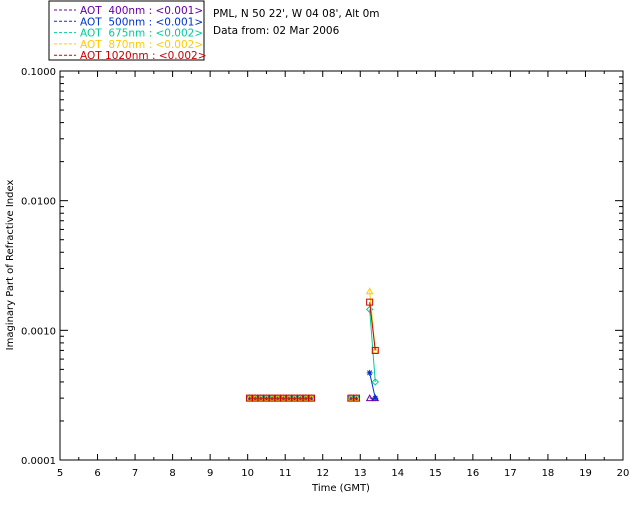 This screenshot has height=512, width=640. Describe the element at coordinates (135, 473) in the screenshot. I see `x-tick-label: 7` at that location.